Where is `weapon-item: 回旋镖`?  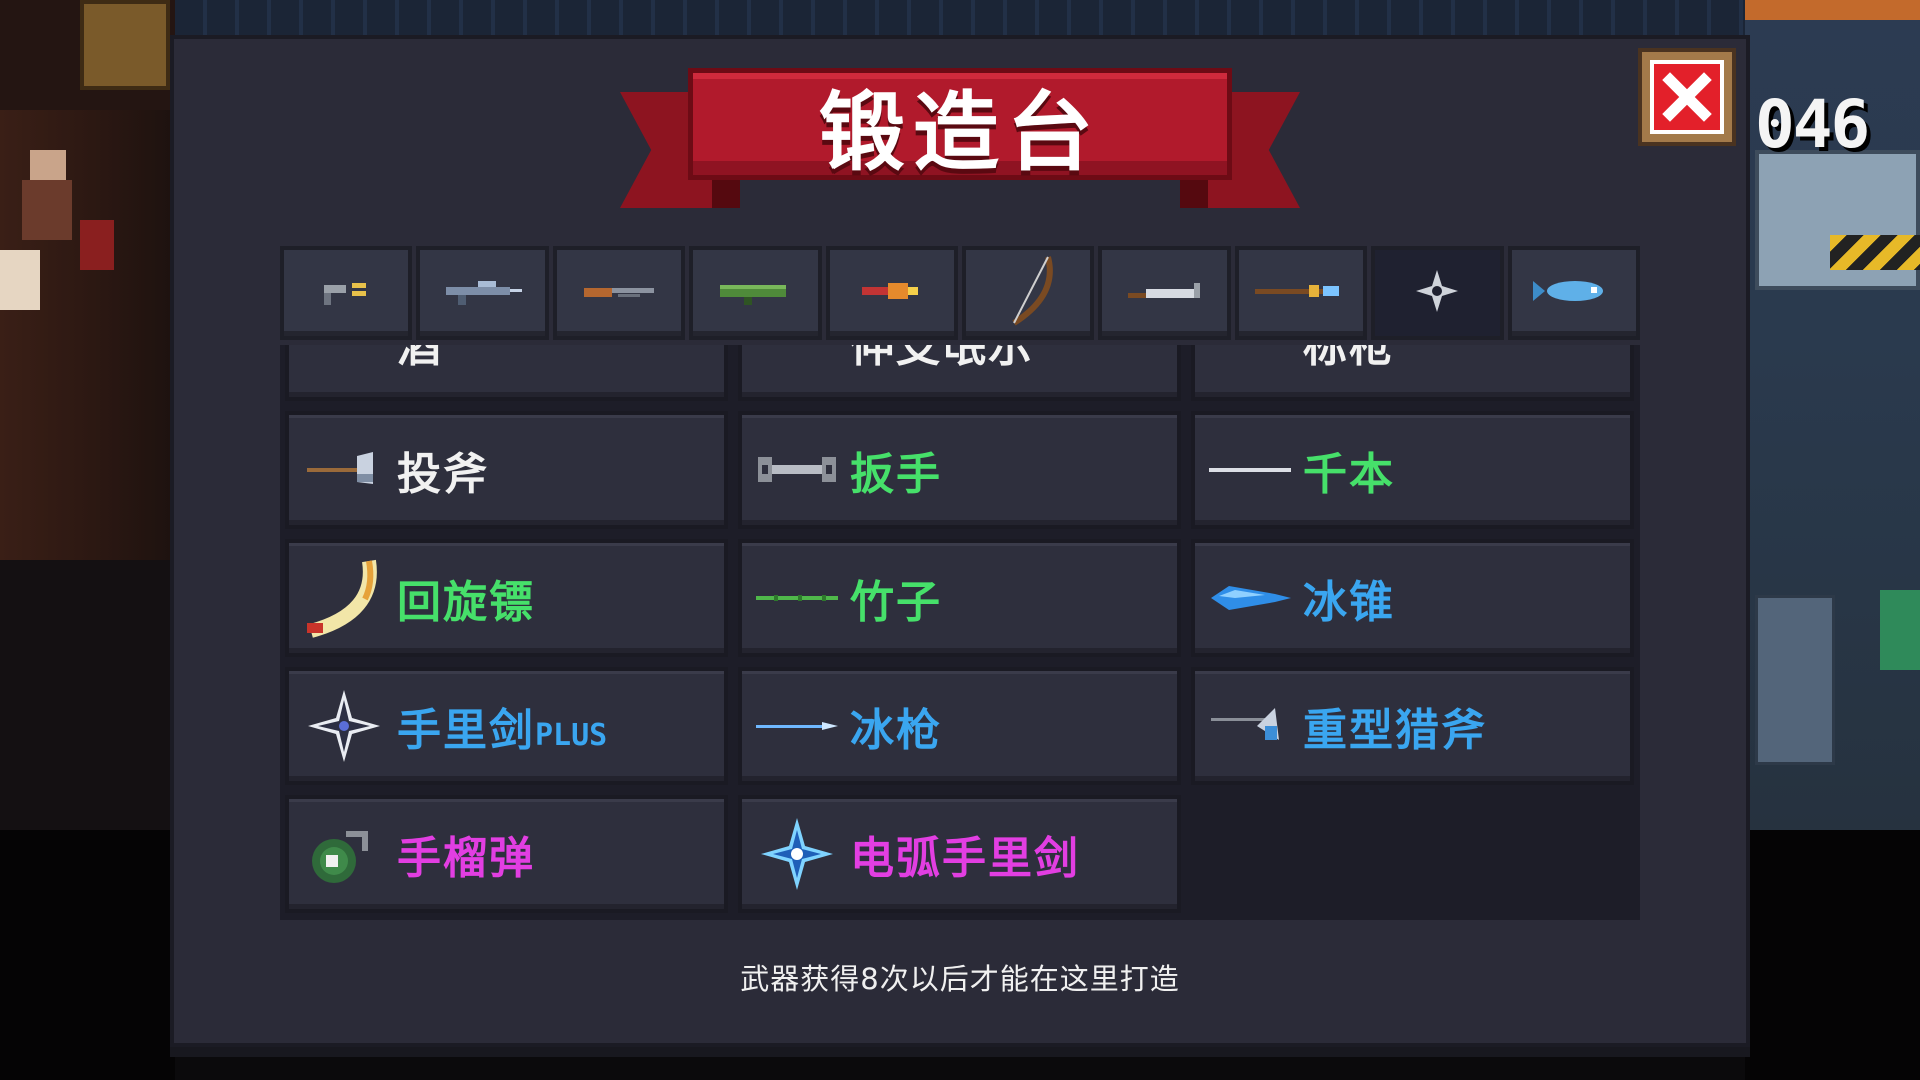
weapon-item: 回旋镖 is located at coordinates (506, 598).